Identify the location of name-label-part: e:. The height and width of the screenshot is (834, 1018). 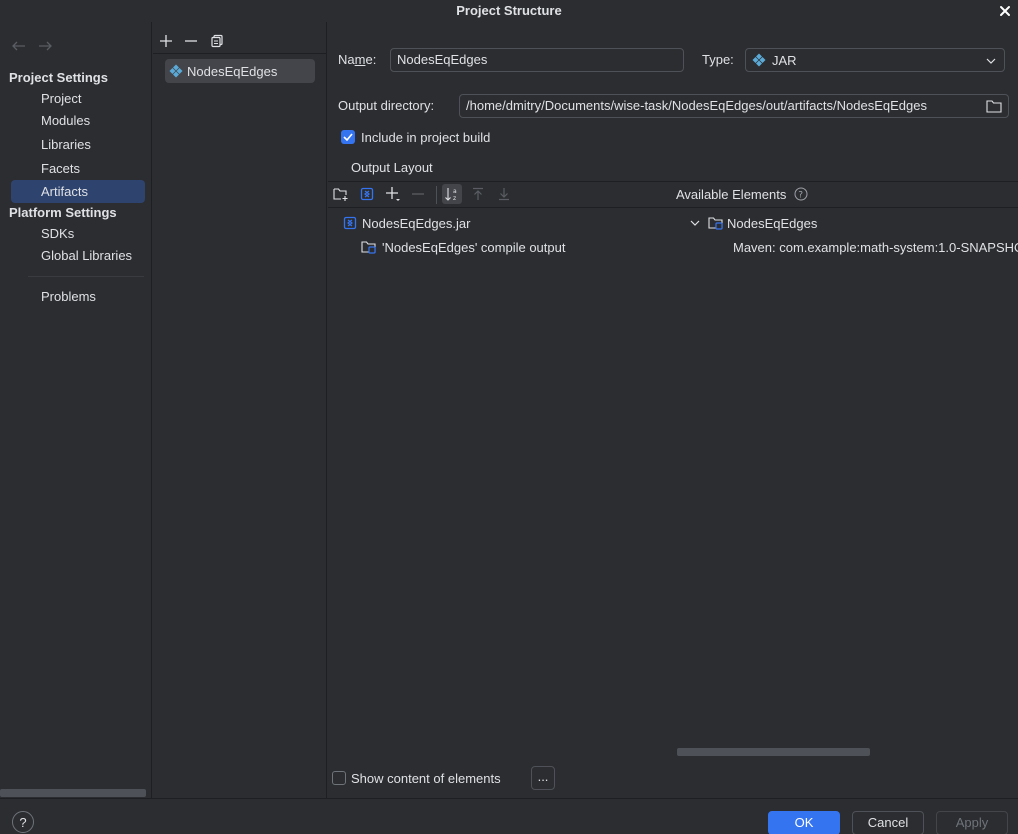
(371, 59).